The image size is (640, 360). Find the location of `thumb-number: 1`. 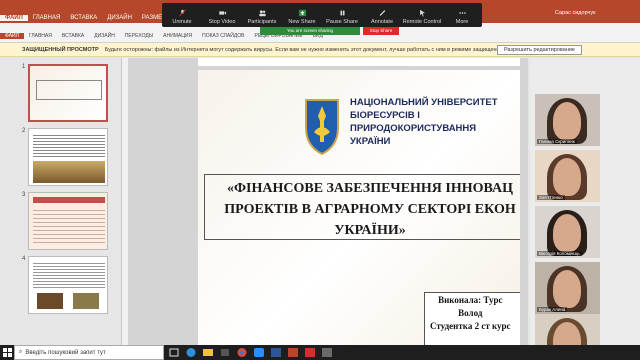

thumb-number: 1 is located at coordinates (24, 67).